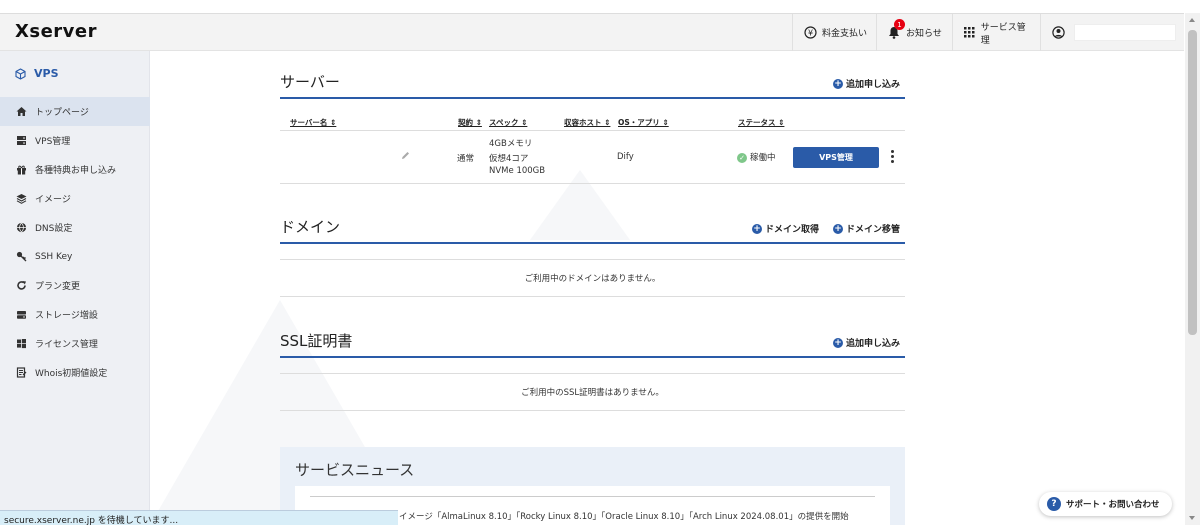 The width and height of the screenshot is (1200, 525). I want to click on column-header-os: OS・アプリ ⇕, so click(643, 122).